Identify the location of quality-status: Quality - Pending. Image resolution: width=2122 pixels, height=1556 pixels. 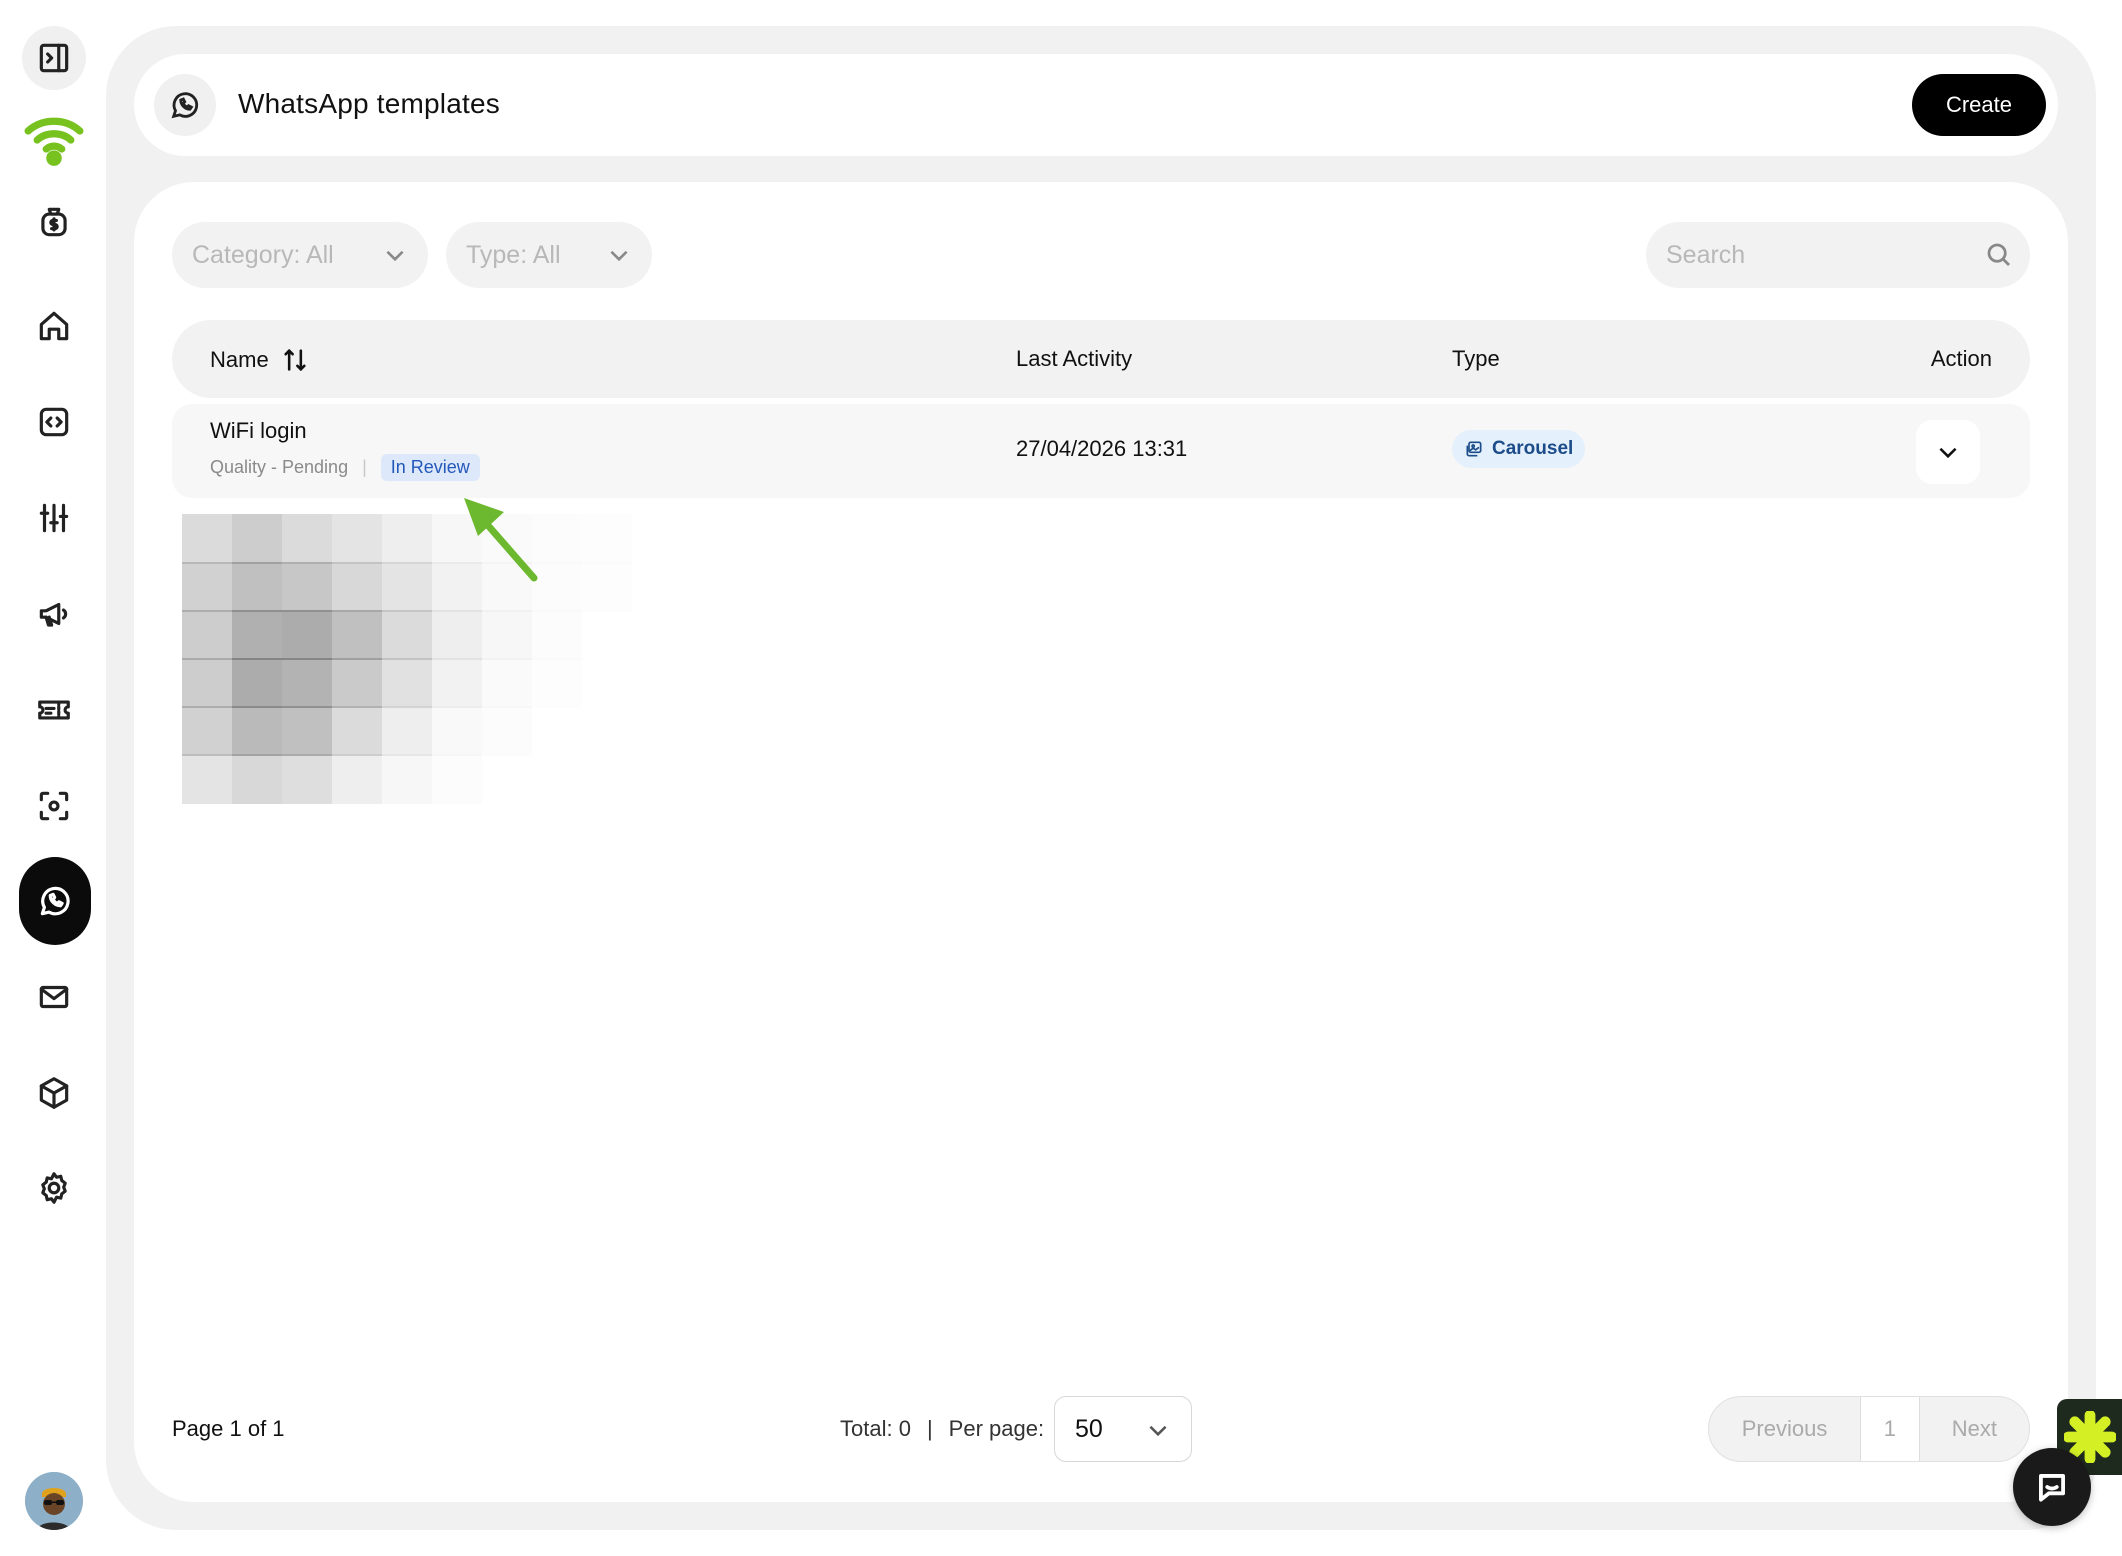
(279, 467).